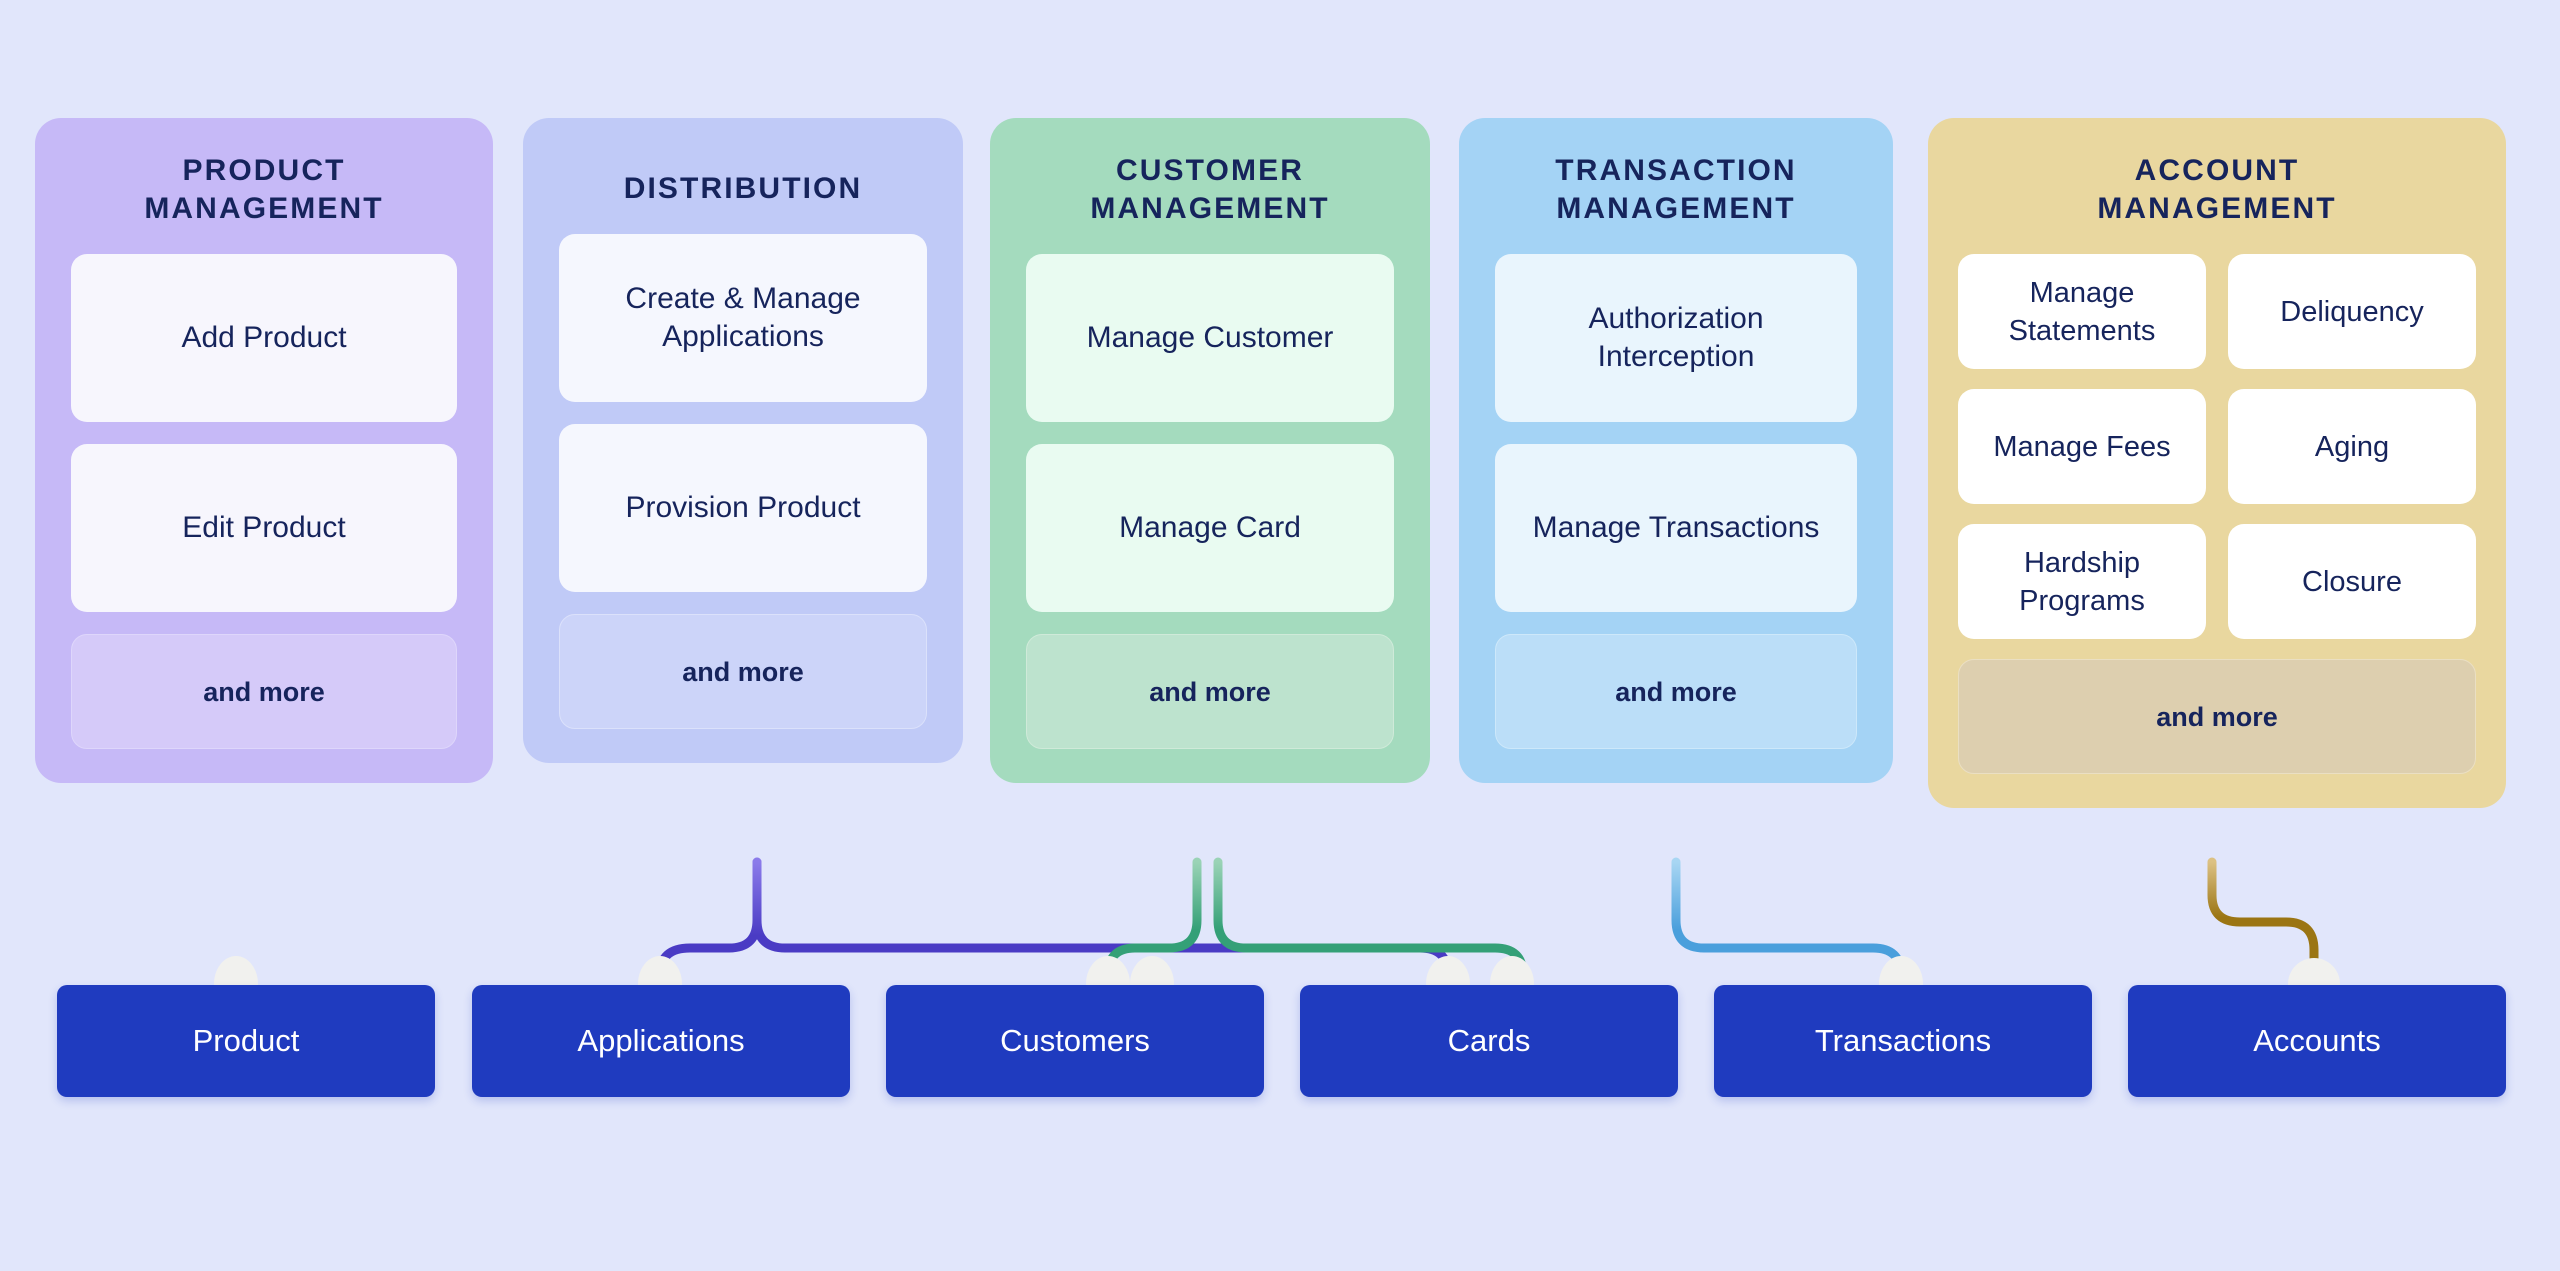 The width and height of the screenshot is (2560, 1271). What do you see at coordinates (1370, 923) in the screenshot?
I see `wire-customer-right` at bounding box center [1370, 923].